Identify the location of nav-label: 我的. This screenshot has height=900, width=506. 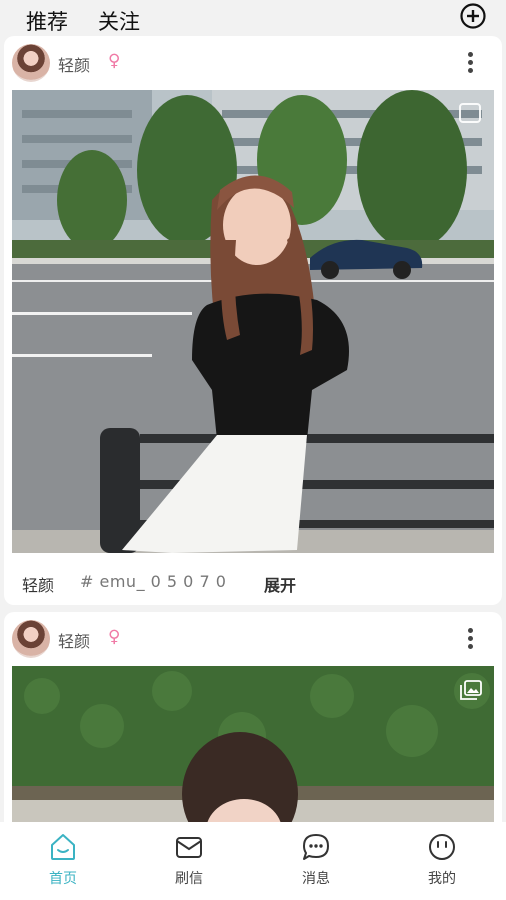
(442, 879).